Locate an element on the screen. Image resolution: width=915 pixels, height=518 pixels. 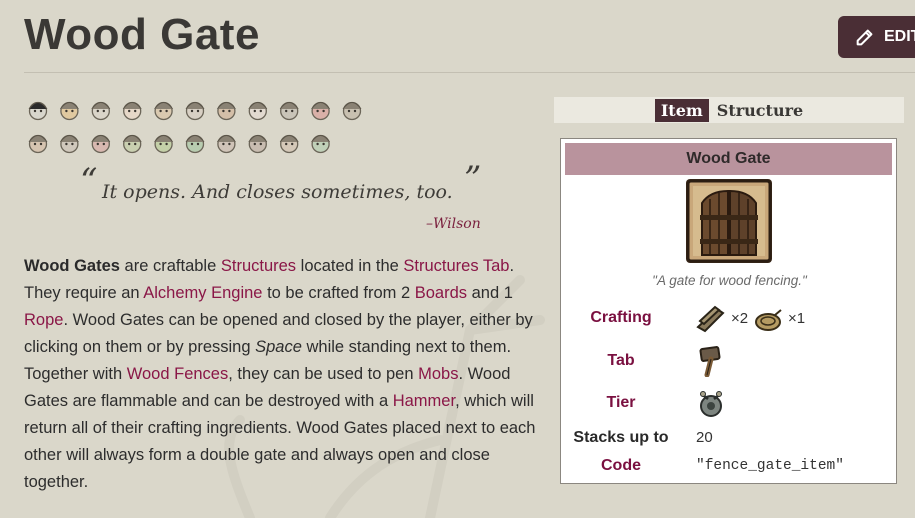
rope-quantity: ×1 is located at coordinates (797, 318).